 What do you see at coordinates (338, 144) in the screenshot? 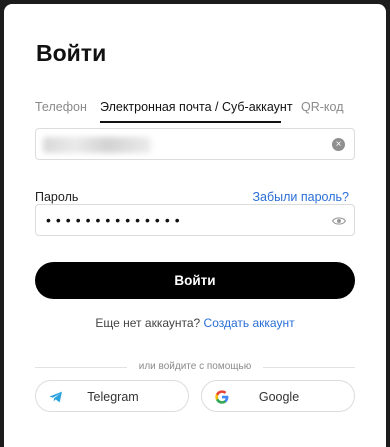
I see `clear-icon: ×` at bounding box center [338, 144].